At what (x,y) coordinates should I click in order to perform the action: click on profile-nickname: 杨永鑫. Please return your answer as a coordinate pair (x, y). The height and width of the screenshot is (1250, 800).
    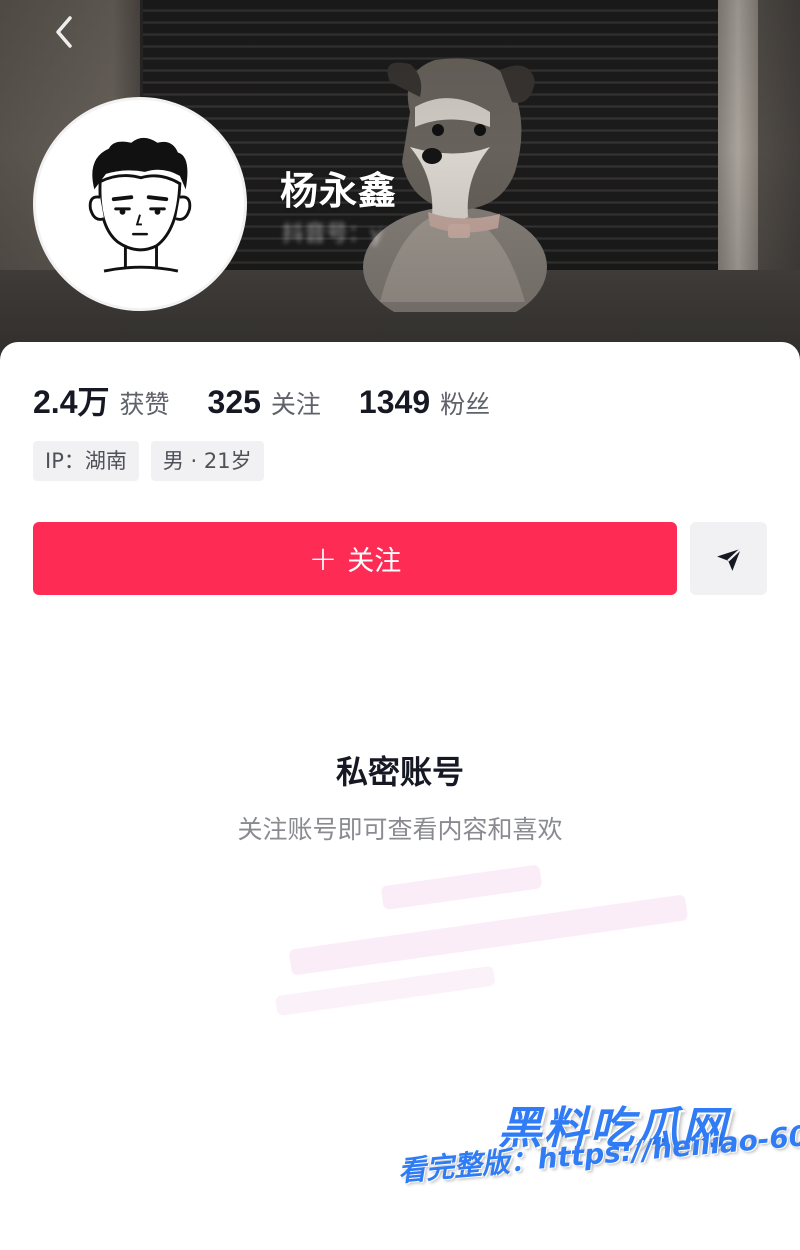
    Looking at the image, I should click on (339, 191).